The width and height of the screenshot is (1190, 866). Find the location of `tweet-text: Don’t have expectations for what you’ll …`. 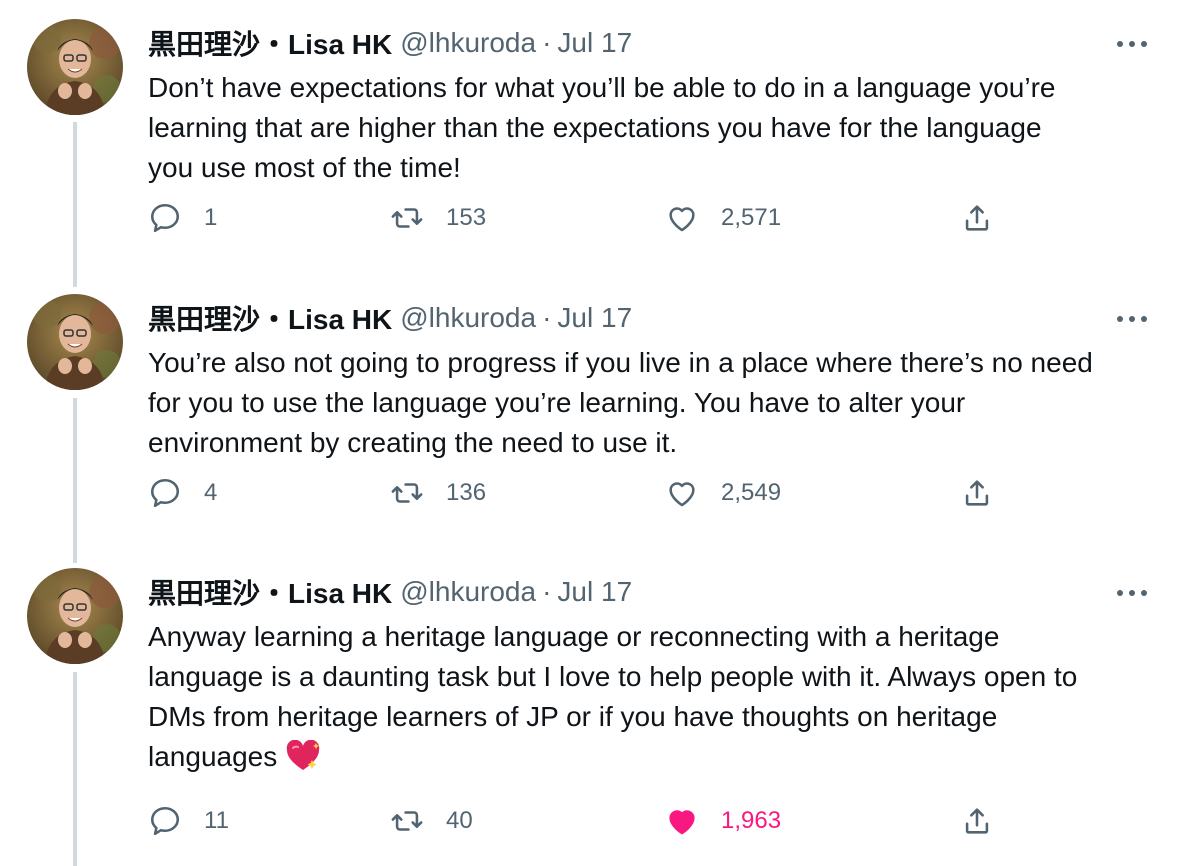

tweet-text: Don’t have expectations for what you’ll … is located at coordinates (602, 127).